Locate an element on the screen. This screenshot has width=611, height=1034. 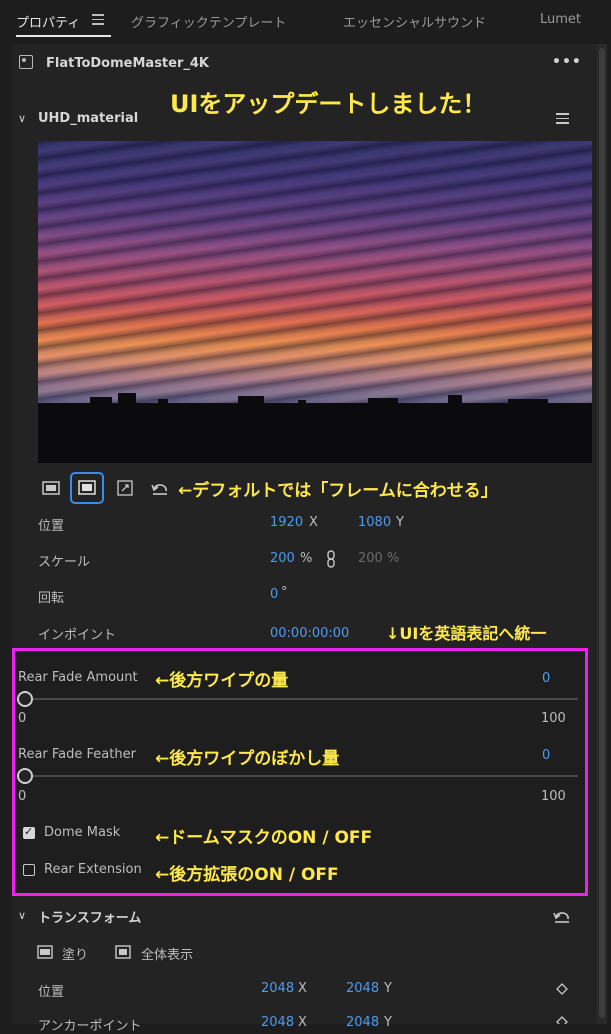
transform-position-x-unit: X is located at coordinates (302, 988).